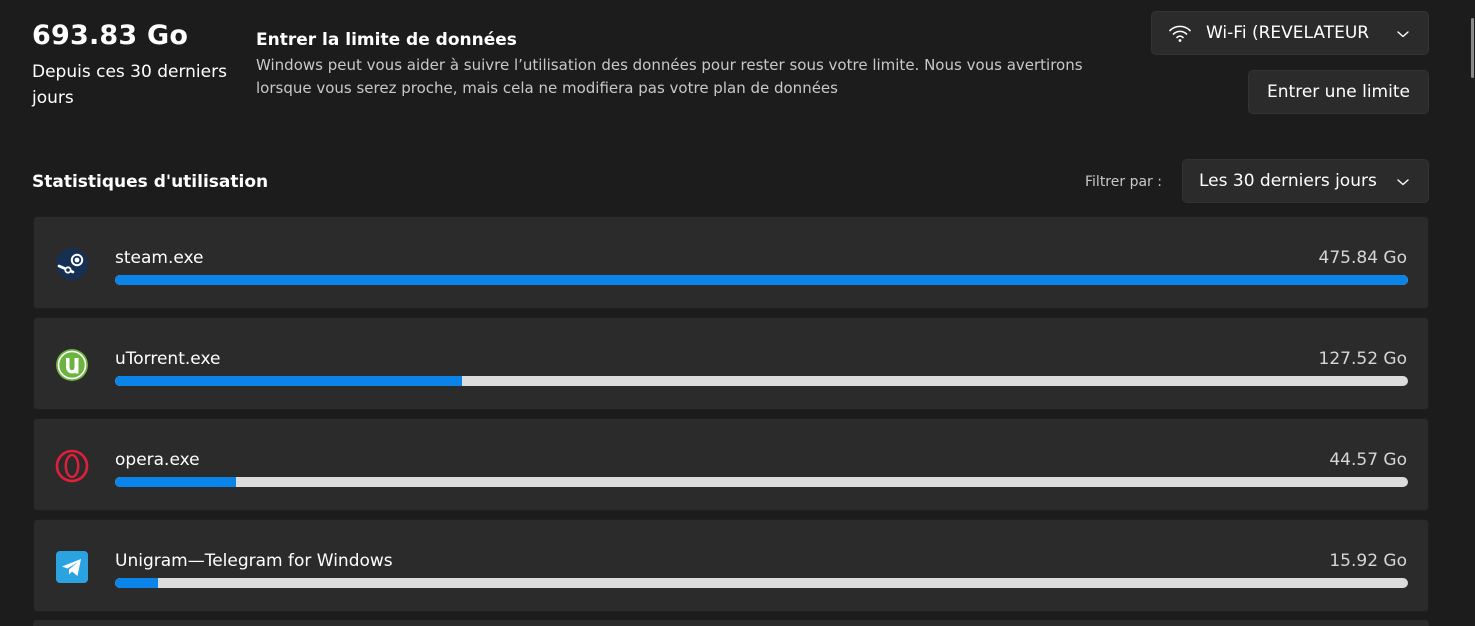 The height and width of the screenshot is (626, 1475). I want to click on network-dropdown: Wi-Fi (REVELATEUR, so click(1290, 33).